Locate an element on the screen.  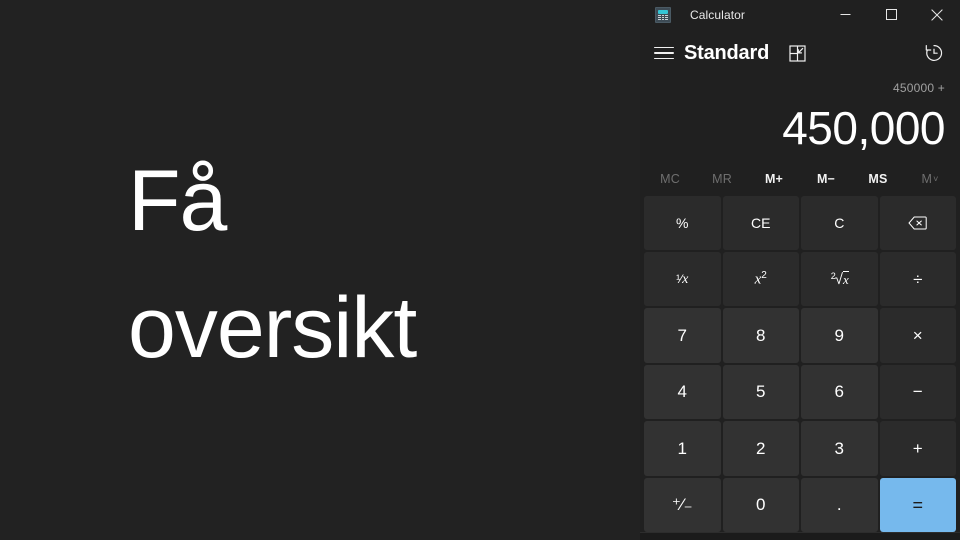
key-label: − is located at coordinates (917, 392).